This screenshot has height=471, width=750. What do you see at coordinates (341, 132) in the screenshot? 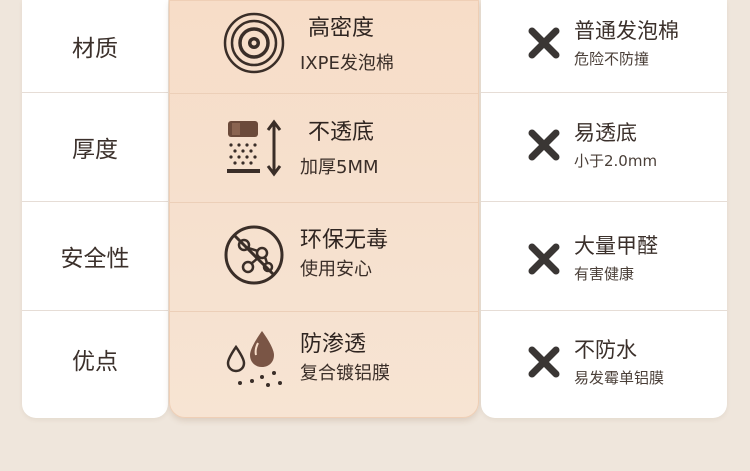
I see `our-title: 不透底` at bounding box center [341, 132].